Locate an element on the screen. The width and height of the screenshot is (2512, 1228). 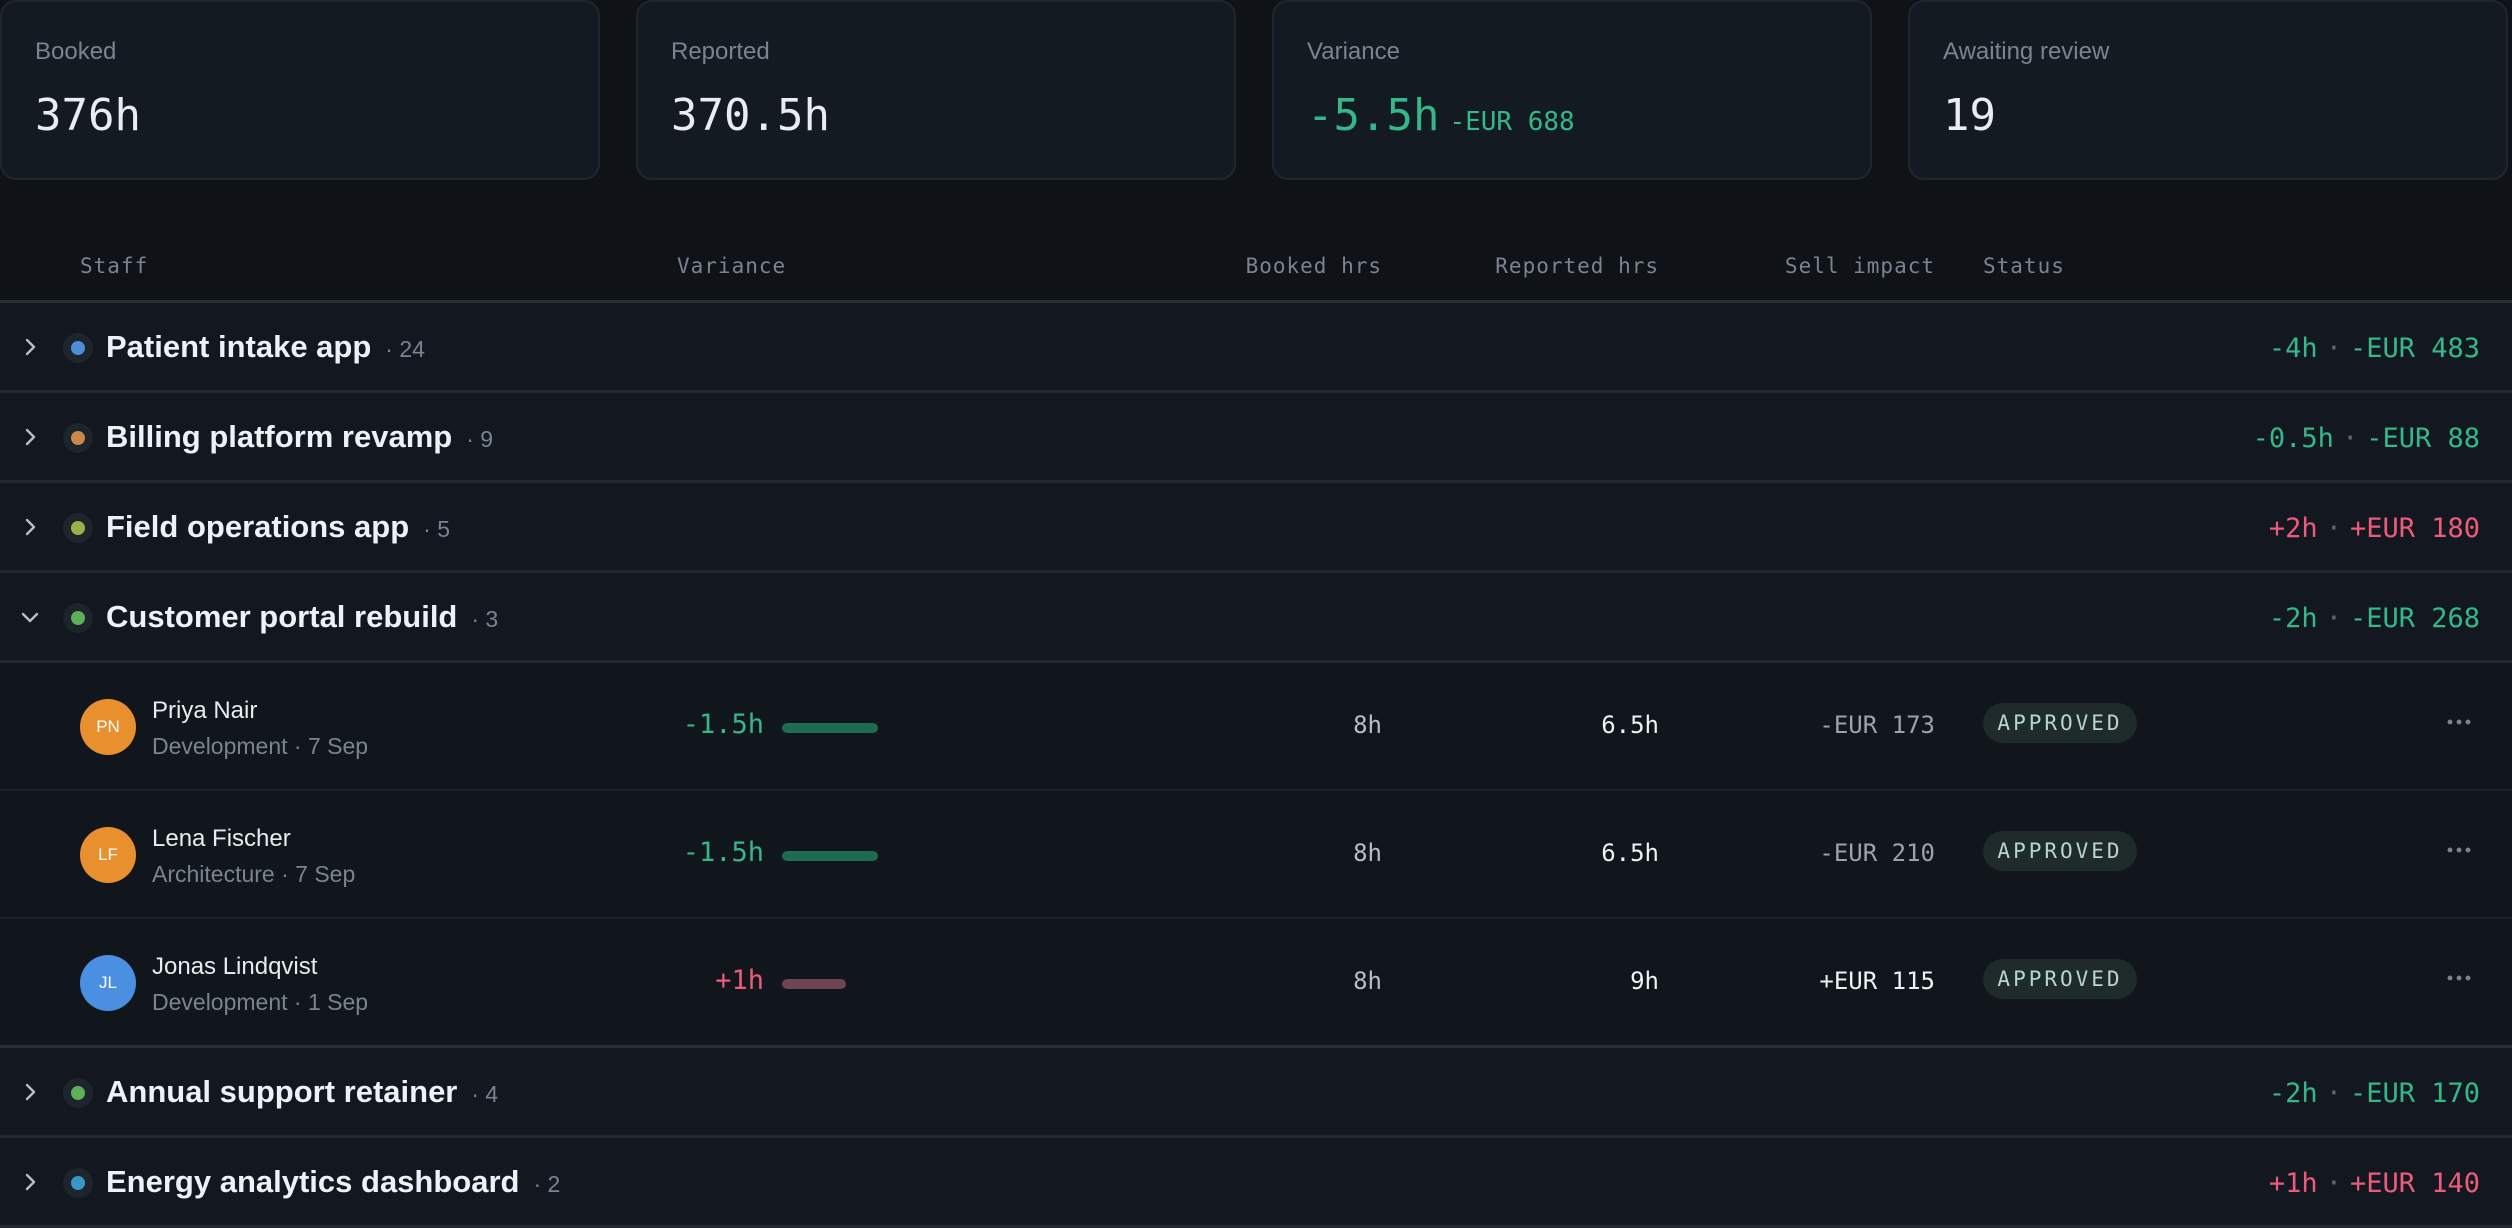
column-header-booked: Booked hrs is located at coordinates (1314, 266).